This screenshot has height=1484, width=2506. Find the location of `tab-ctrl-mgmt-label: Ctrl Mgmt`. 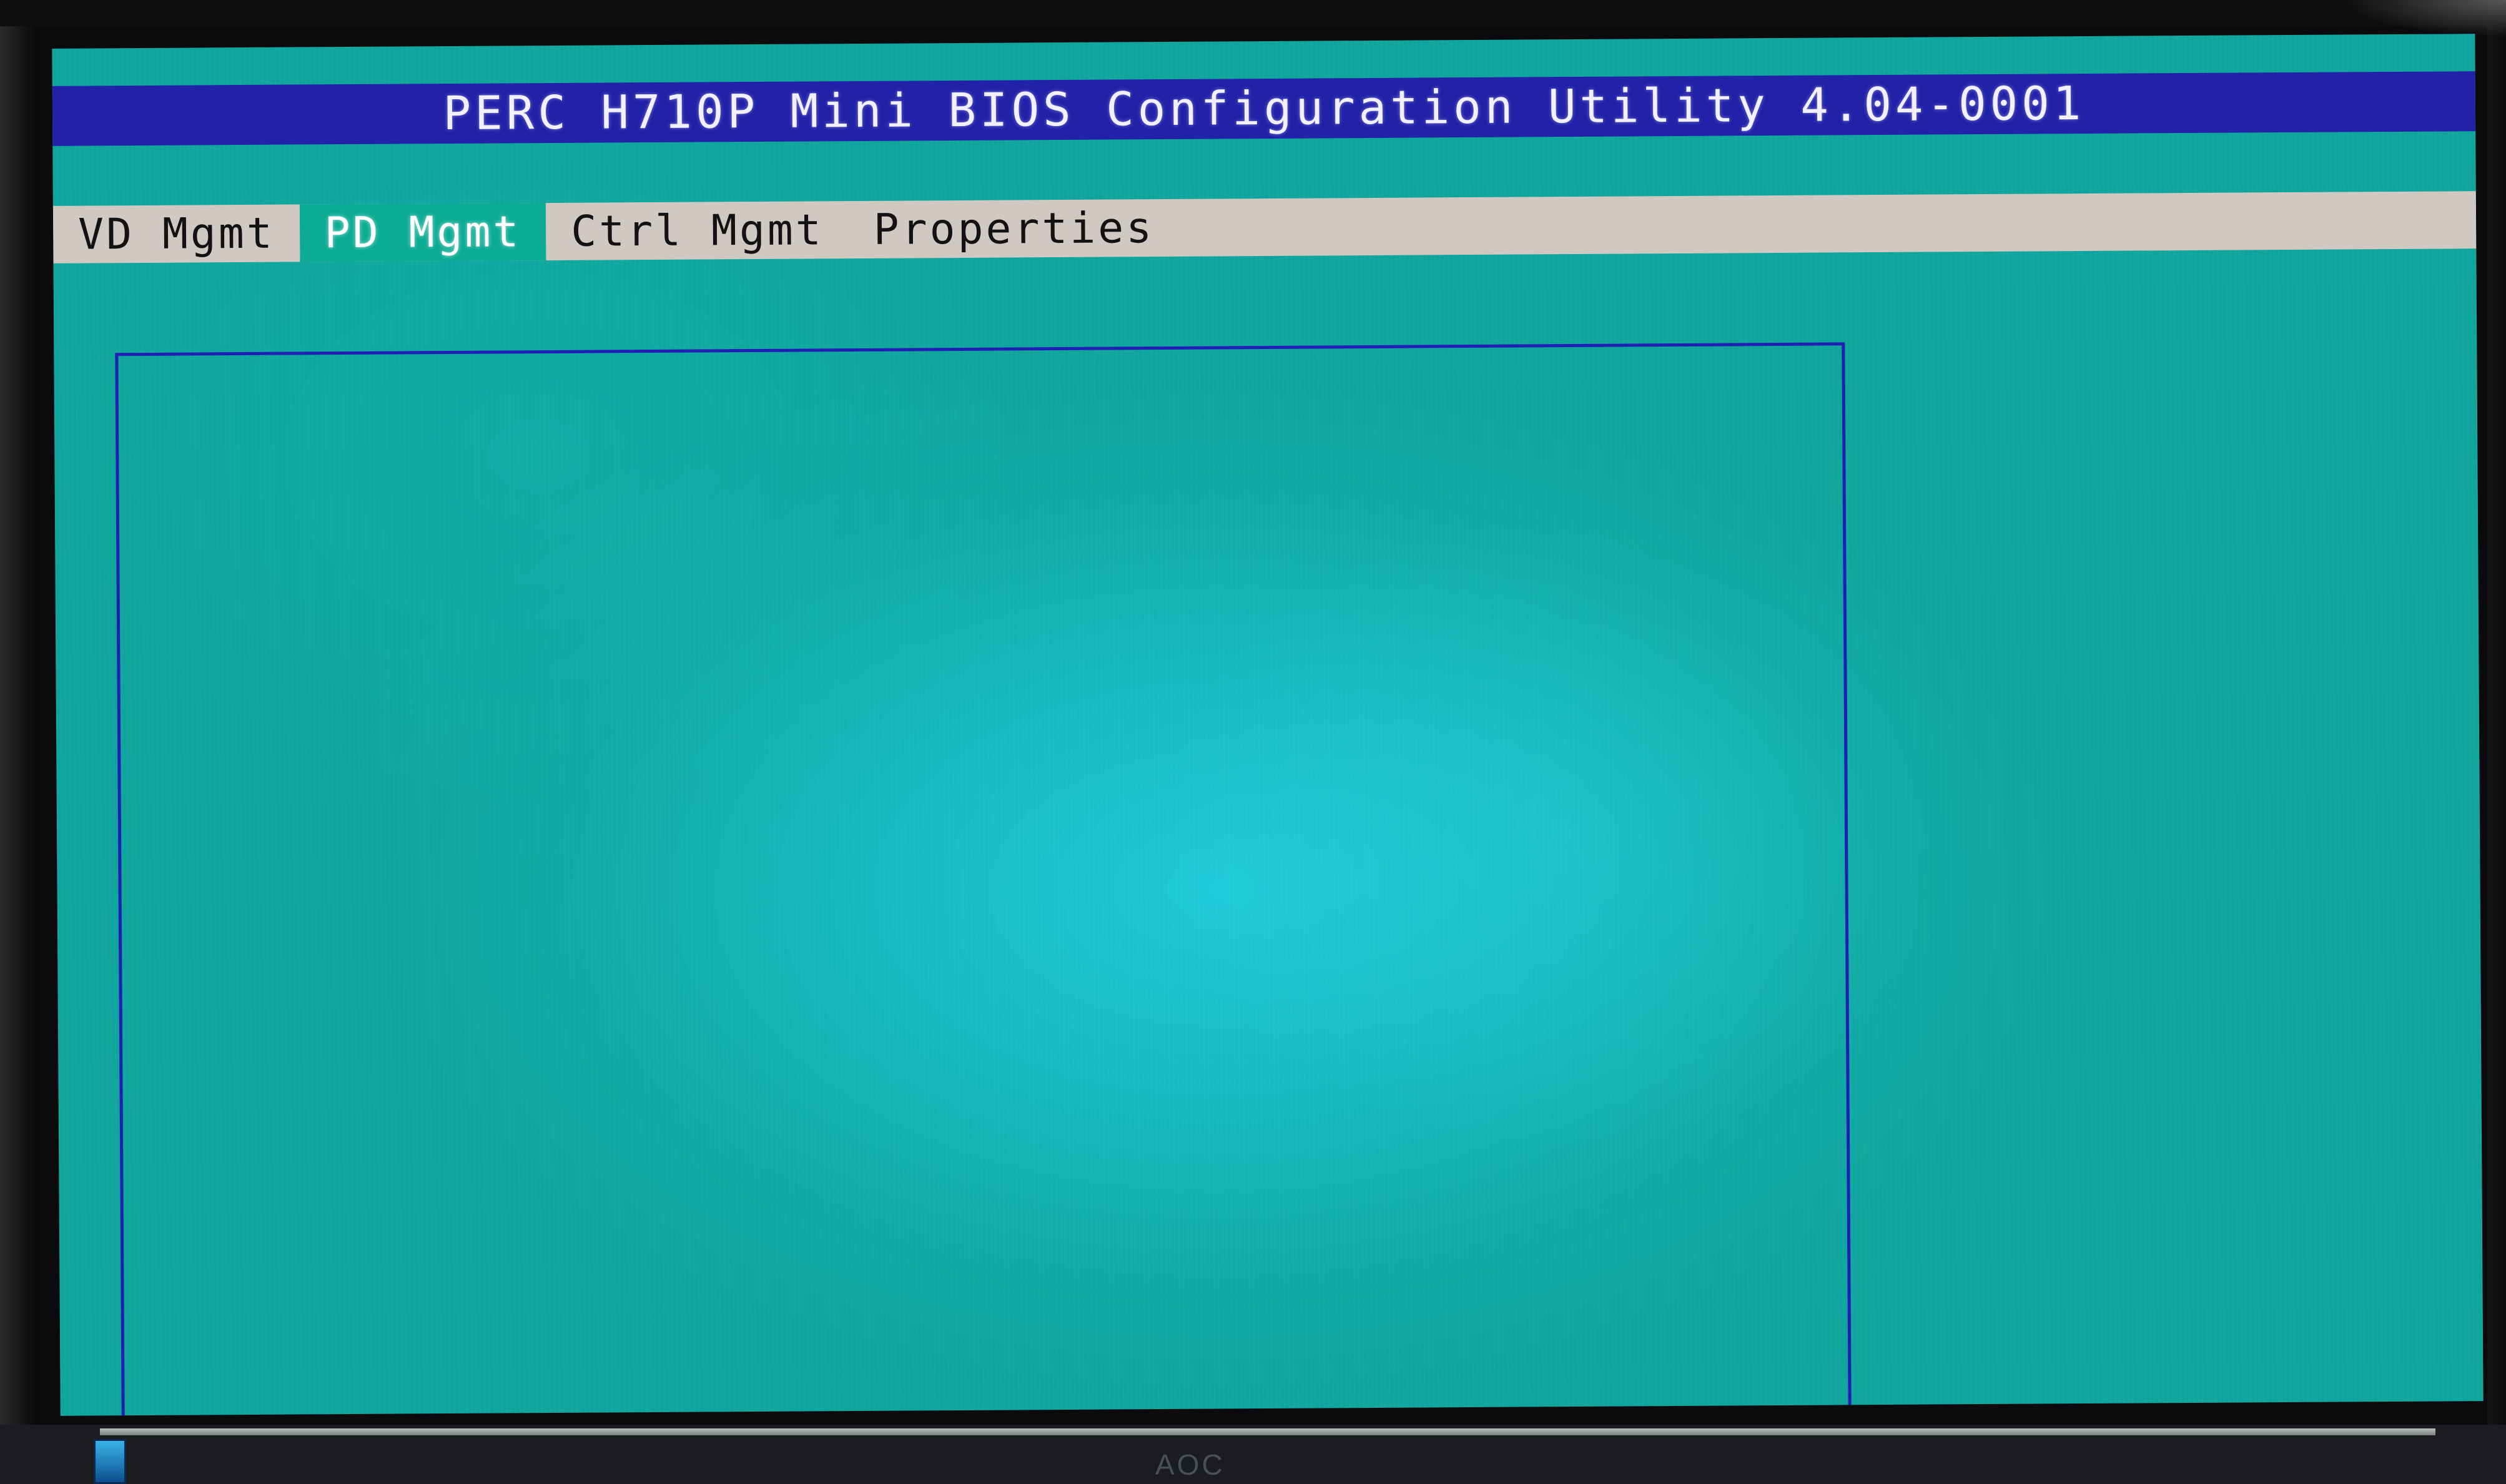

tab-ctrl-mgmt-label: Ctrl Mgmt is located at coordinates (697, 231).